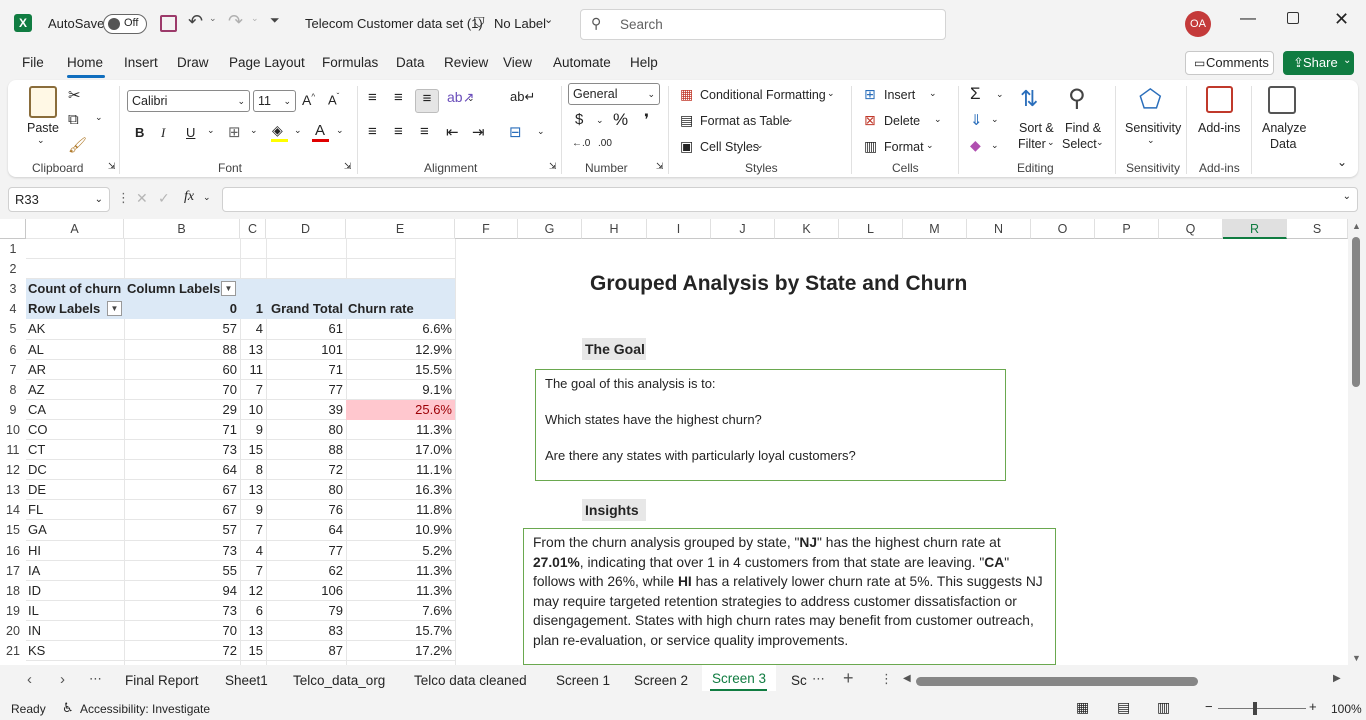  Describe the element at coordinates (43, 128) in the screenshot. I see `paste-label: Paste` at that location.